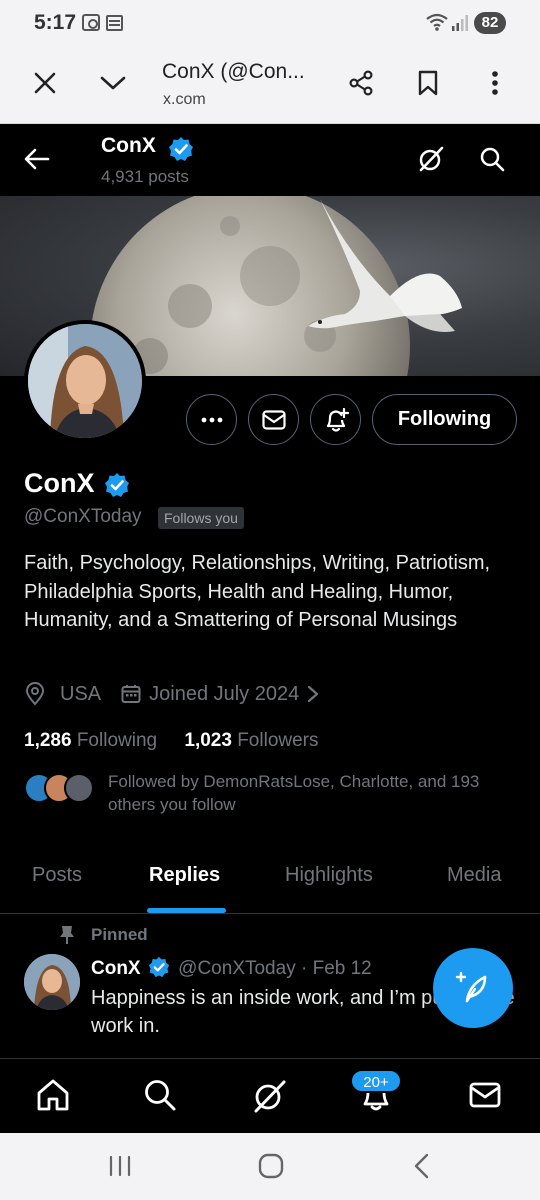 Image resolution: width=540 pixels, height=1200 pixels. What do you see at coordinates (361, 83) in the screenshot?
I see `share-icon` at bounding box center [361, 83].